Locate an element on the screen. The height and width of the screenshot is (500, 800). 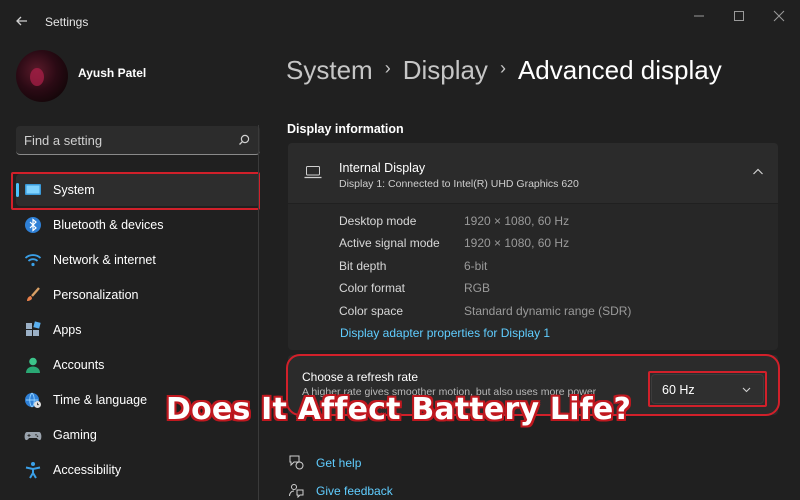
laptop-icon is located at coordinates (313, 172).